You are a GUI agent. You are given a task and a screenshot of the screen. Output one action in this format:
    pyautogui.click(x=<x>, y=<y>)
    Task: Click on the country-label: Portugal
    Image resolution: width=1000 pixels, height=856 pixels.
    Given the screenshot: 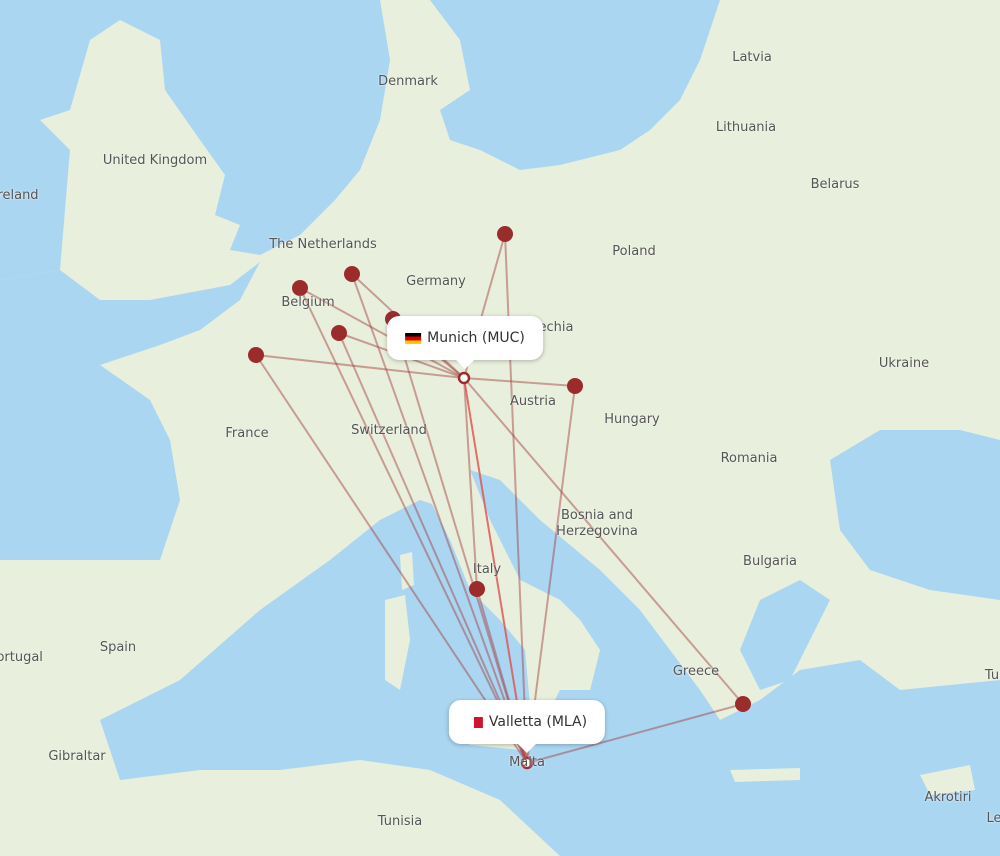 What is the action you would take?
    pyautogui.click(x=21, y=657)
    